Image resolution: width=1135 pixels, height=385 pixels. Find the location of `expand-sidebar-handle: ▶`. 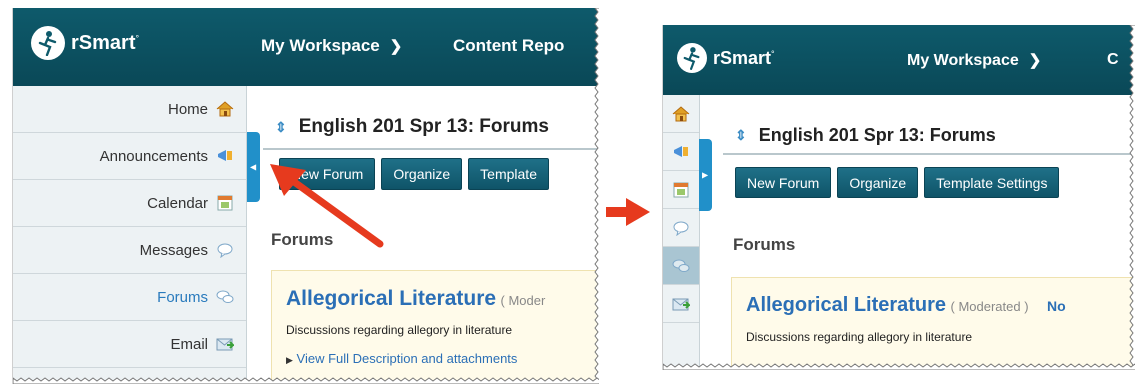

expand-sidebar-handle: ▶ is located at coordinates (705, 175).